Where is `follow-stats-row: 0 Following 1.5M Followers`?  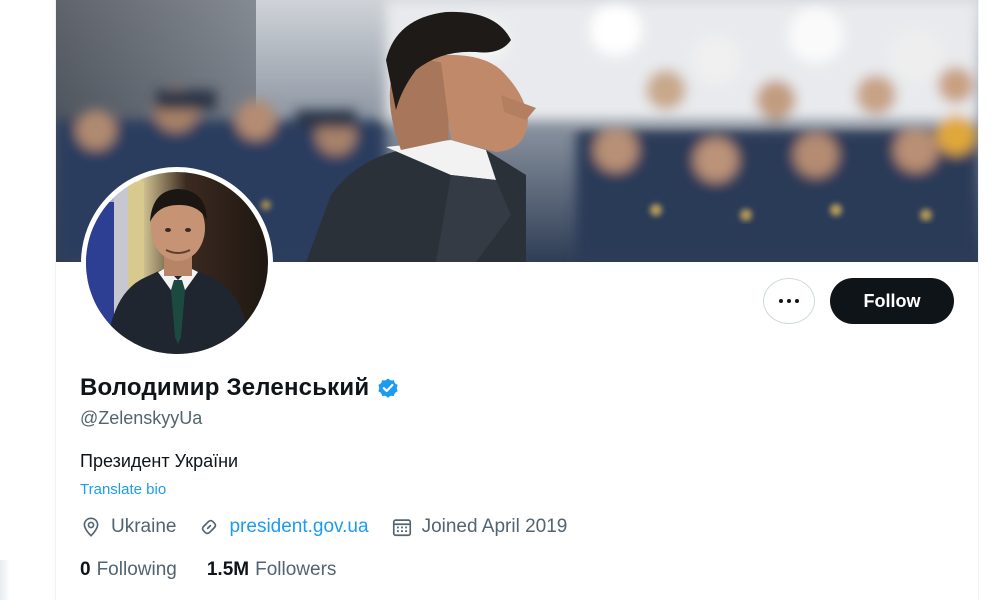 follow-stats-row: 0 Following 1.5M Followers is located at coordinates (223, 570).